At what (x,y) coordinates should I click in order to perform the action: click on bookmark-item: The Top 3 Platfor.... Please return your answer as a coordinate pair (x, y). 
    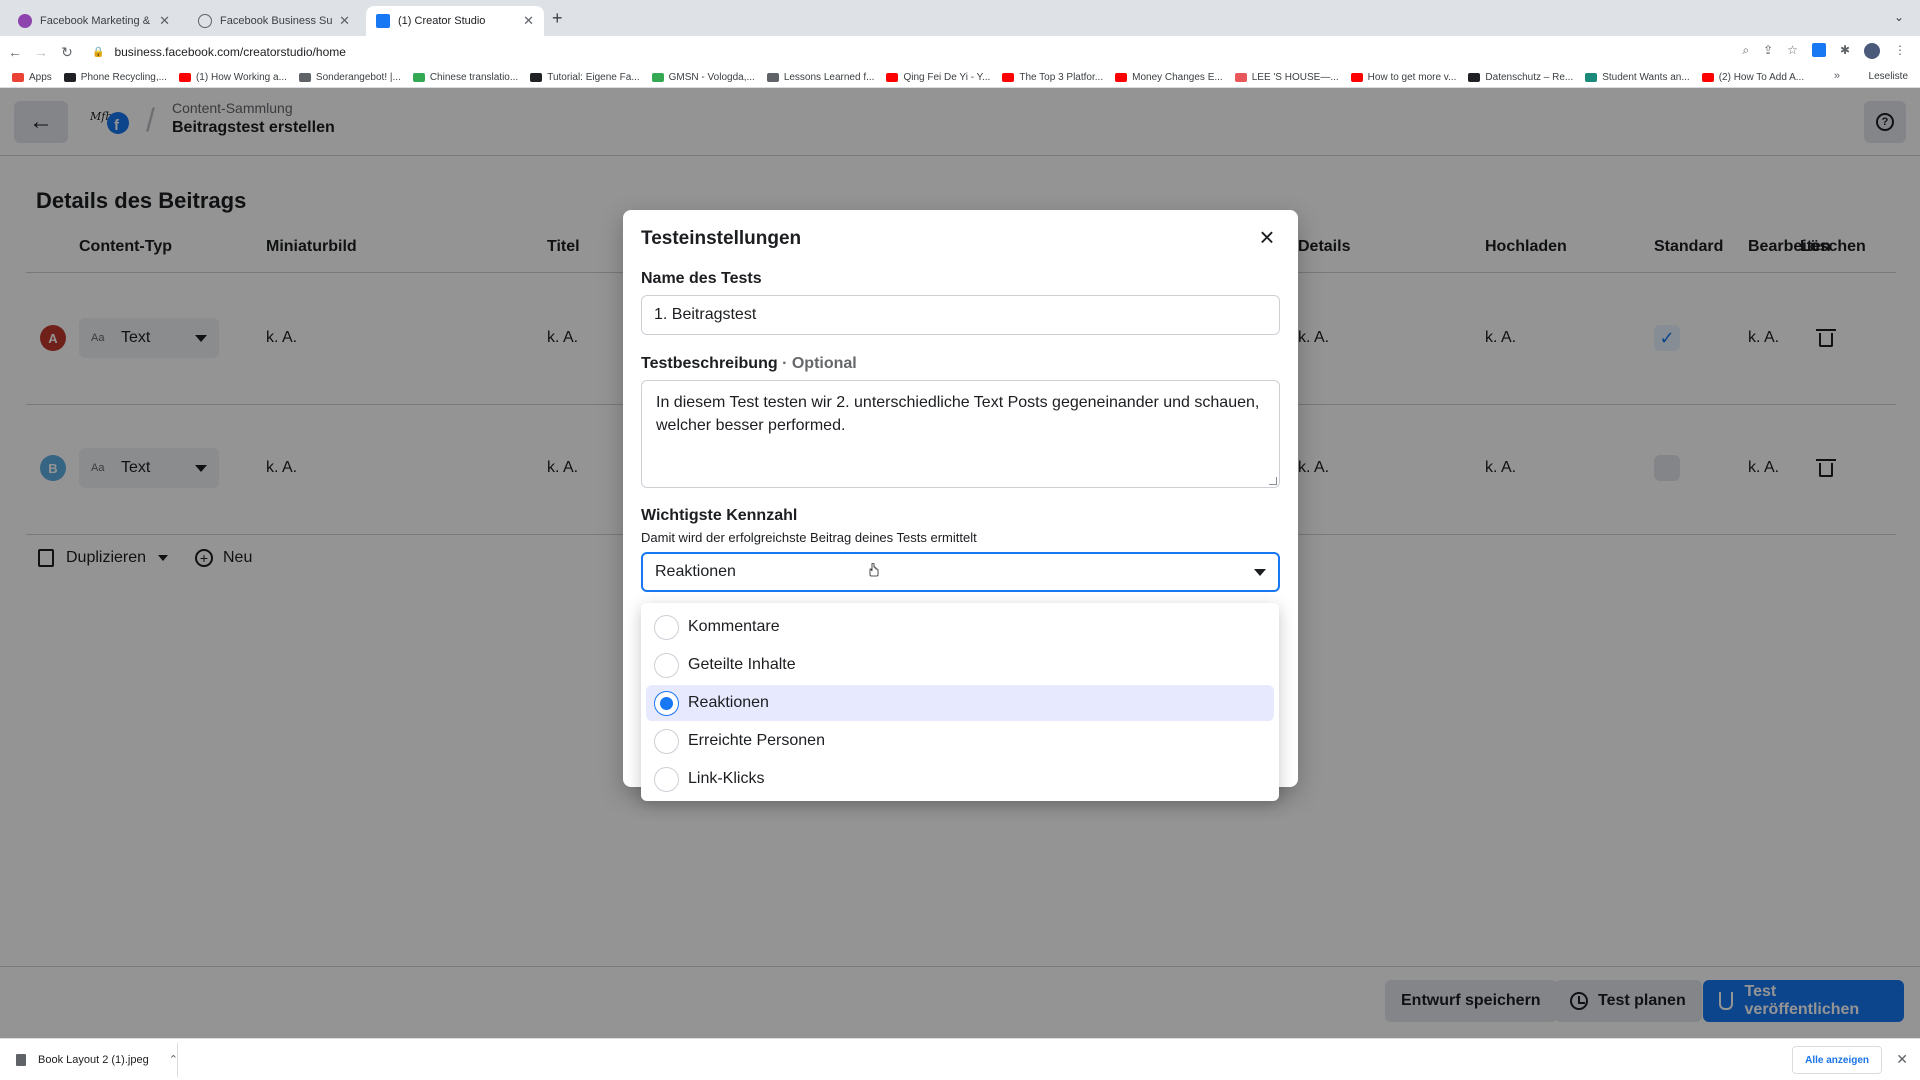
    Looking at the image, I should click on (1052, 77).